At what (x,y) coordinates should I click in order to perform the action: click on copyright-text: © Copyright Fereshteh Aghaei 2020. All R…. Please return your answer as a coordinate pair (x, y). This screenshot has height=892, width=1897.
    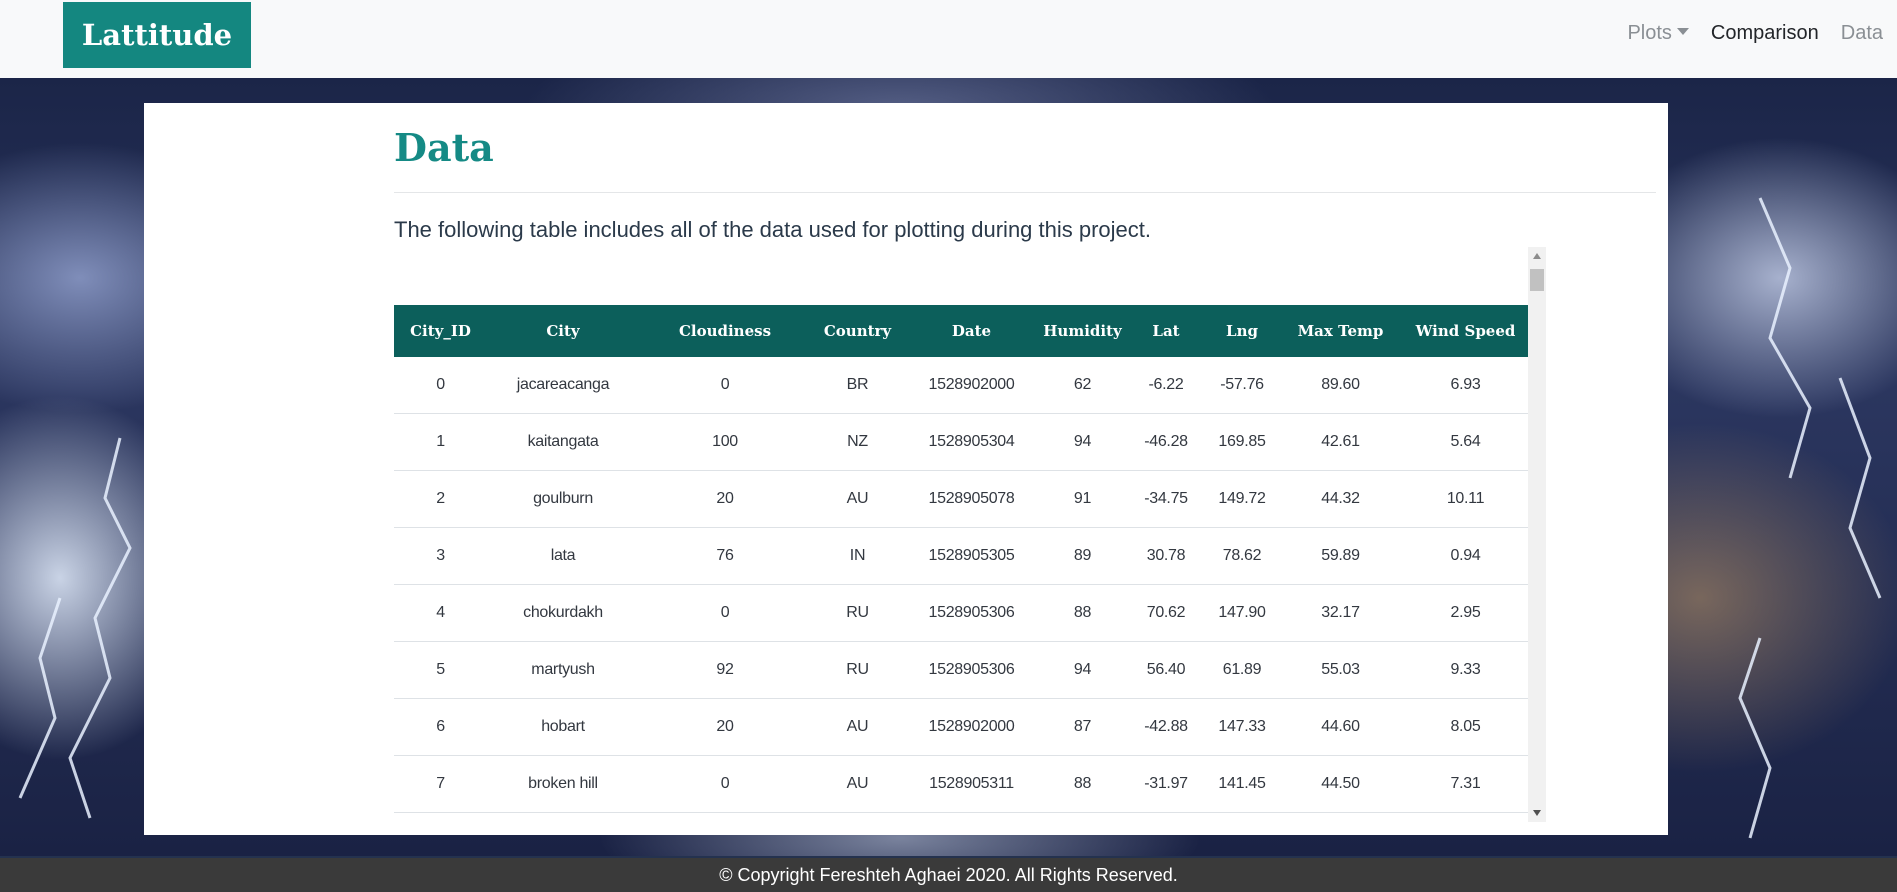
    Looking at the image, I should click on (948, 874).